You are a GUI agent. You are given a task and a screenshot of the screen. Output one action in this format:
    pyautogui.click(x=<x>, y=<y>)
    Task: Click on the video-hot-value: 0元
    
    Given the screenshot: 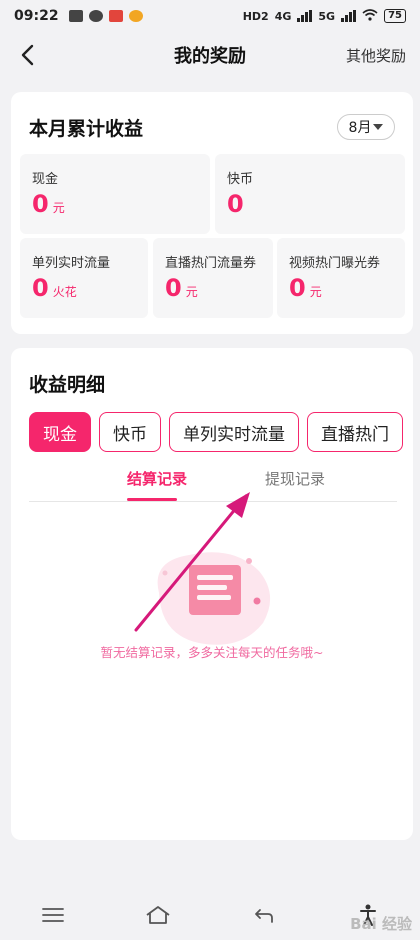 What is the action you would take?
    pyautogui.click(x=305, y=288)
    